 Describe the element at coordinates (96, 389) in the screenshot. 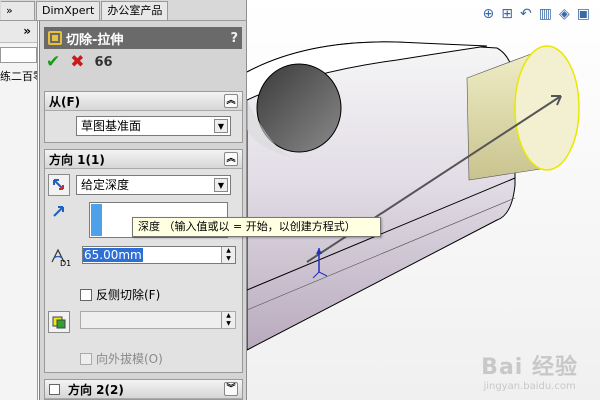

I see `direction2-group-label: 方向 2(2)` at that location.